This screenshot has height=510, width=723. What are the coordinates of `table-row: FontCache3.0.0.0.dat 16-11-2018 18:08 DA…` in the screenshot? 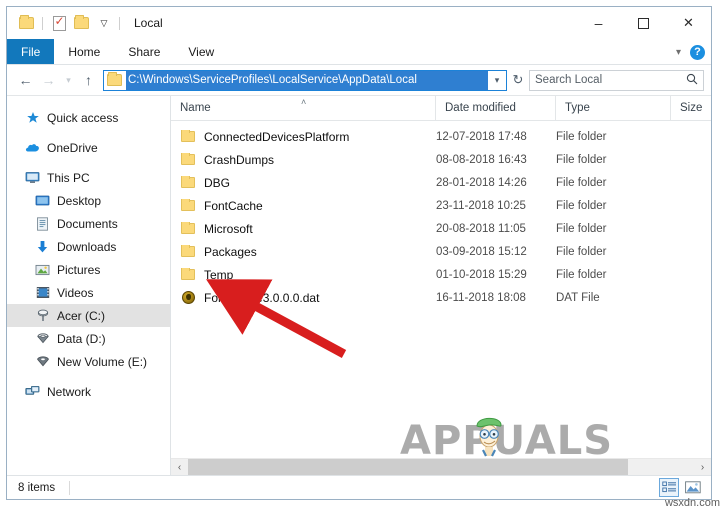 It's located at (441, 297).